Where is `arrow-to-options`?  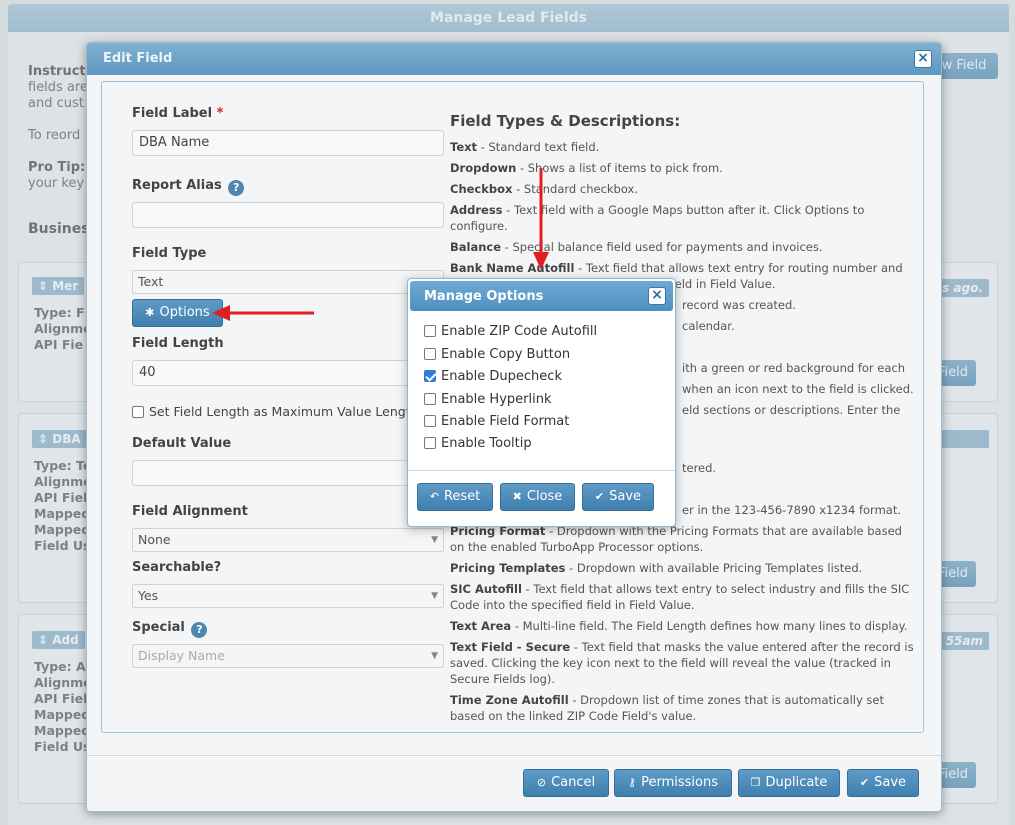
arrow-to-options is located at coordinates (263, 313).